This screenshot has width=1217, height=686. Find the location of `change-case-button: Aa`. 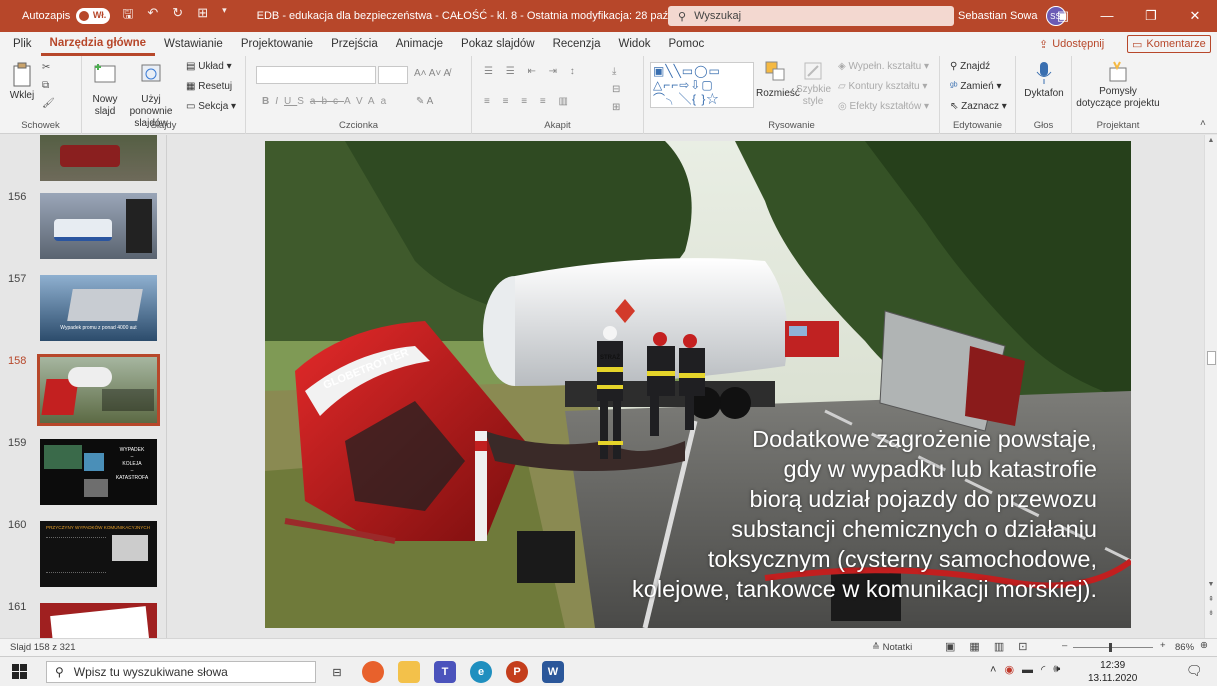

change-case-button: Aa is located at coordinates (380, 101).